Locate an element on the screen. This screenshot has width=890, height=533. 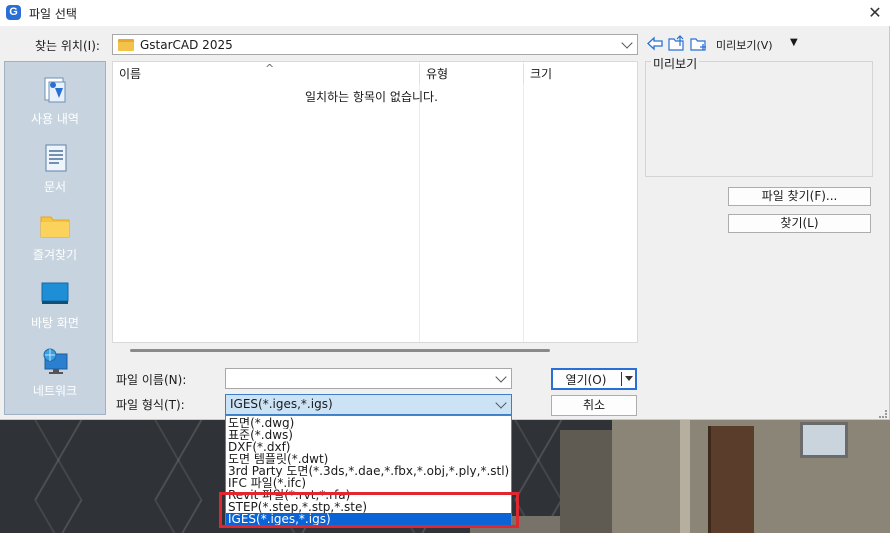
place-recent: 사용 내역 is located at coordinates (55, 100).